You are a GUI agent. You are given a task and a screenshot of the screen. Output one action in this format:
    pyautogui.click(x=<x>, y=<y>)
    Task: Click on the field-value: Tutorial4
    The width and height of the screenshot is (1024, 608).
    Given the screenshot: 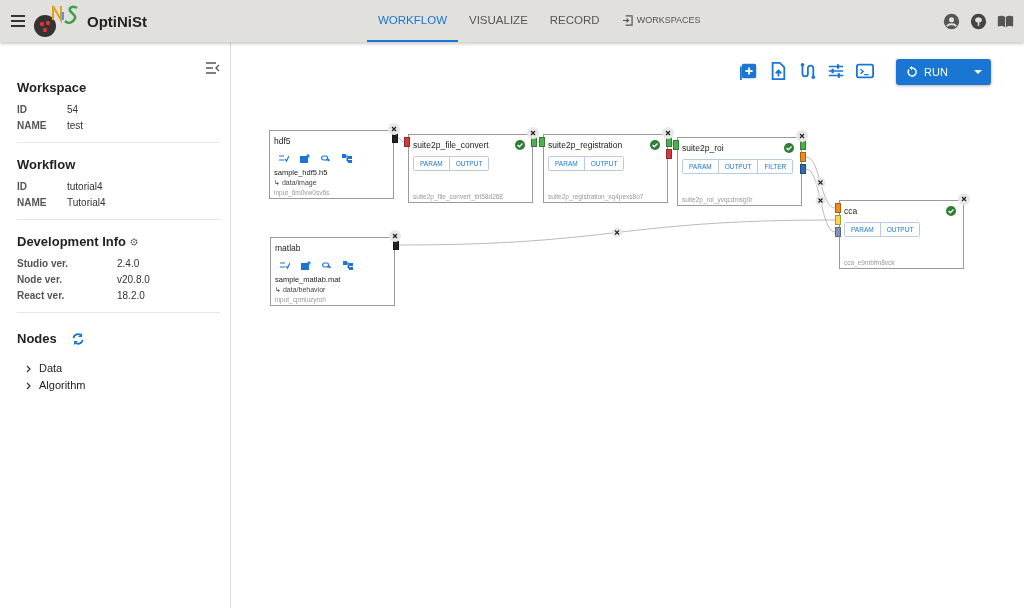 What is the action you would take?
    pyautogui.click(x=86, y=203)
    